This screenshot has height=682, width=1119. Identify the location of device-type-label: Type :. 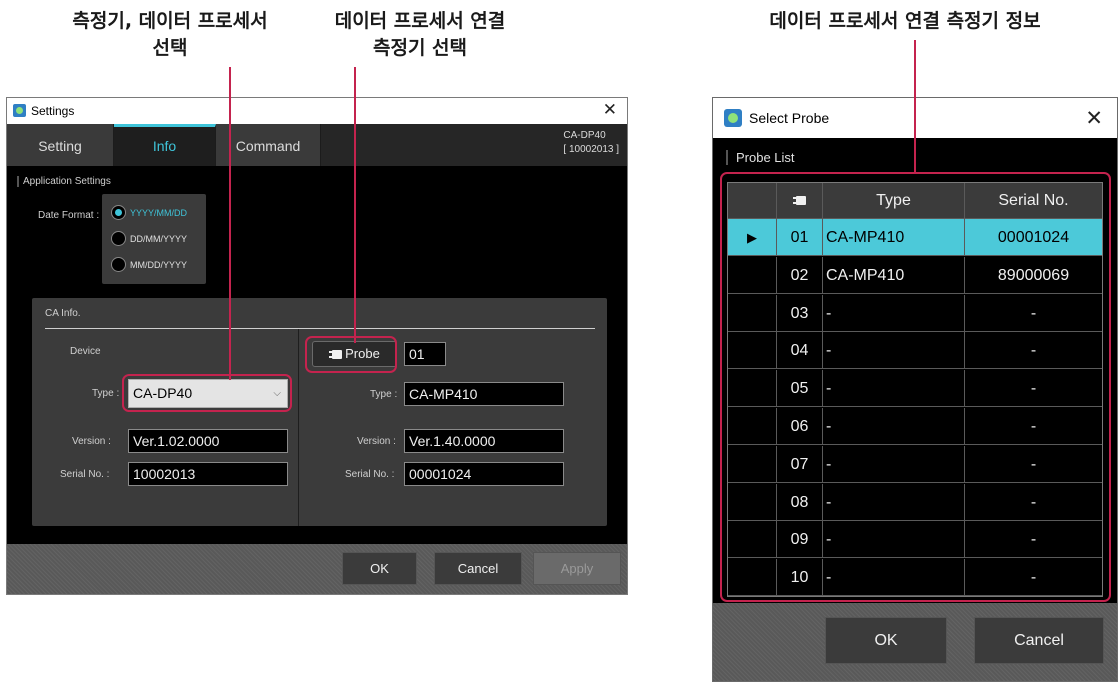
(106, 393).